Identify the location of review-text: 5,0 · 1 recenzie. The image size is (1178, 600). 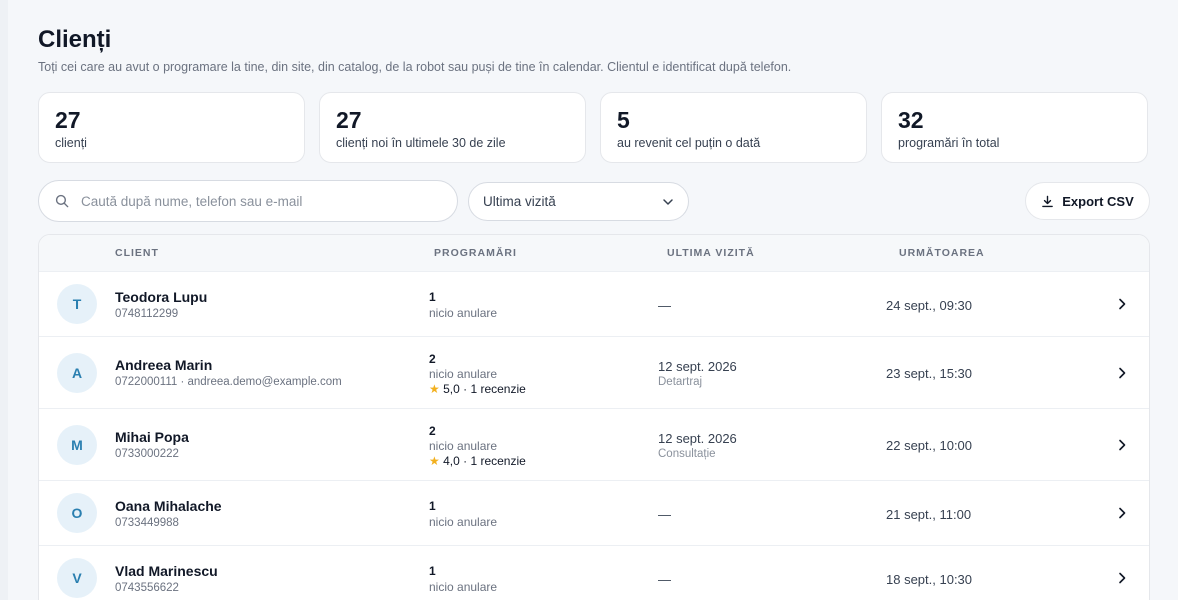
(484, 389).